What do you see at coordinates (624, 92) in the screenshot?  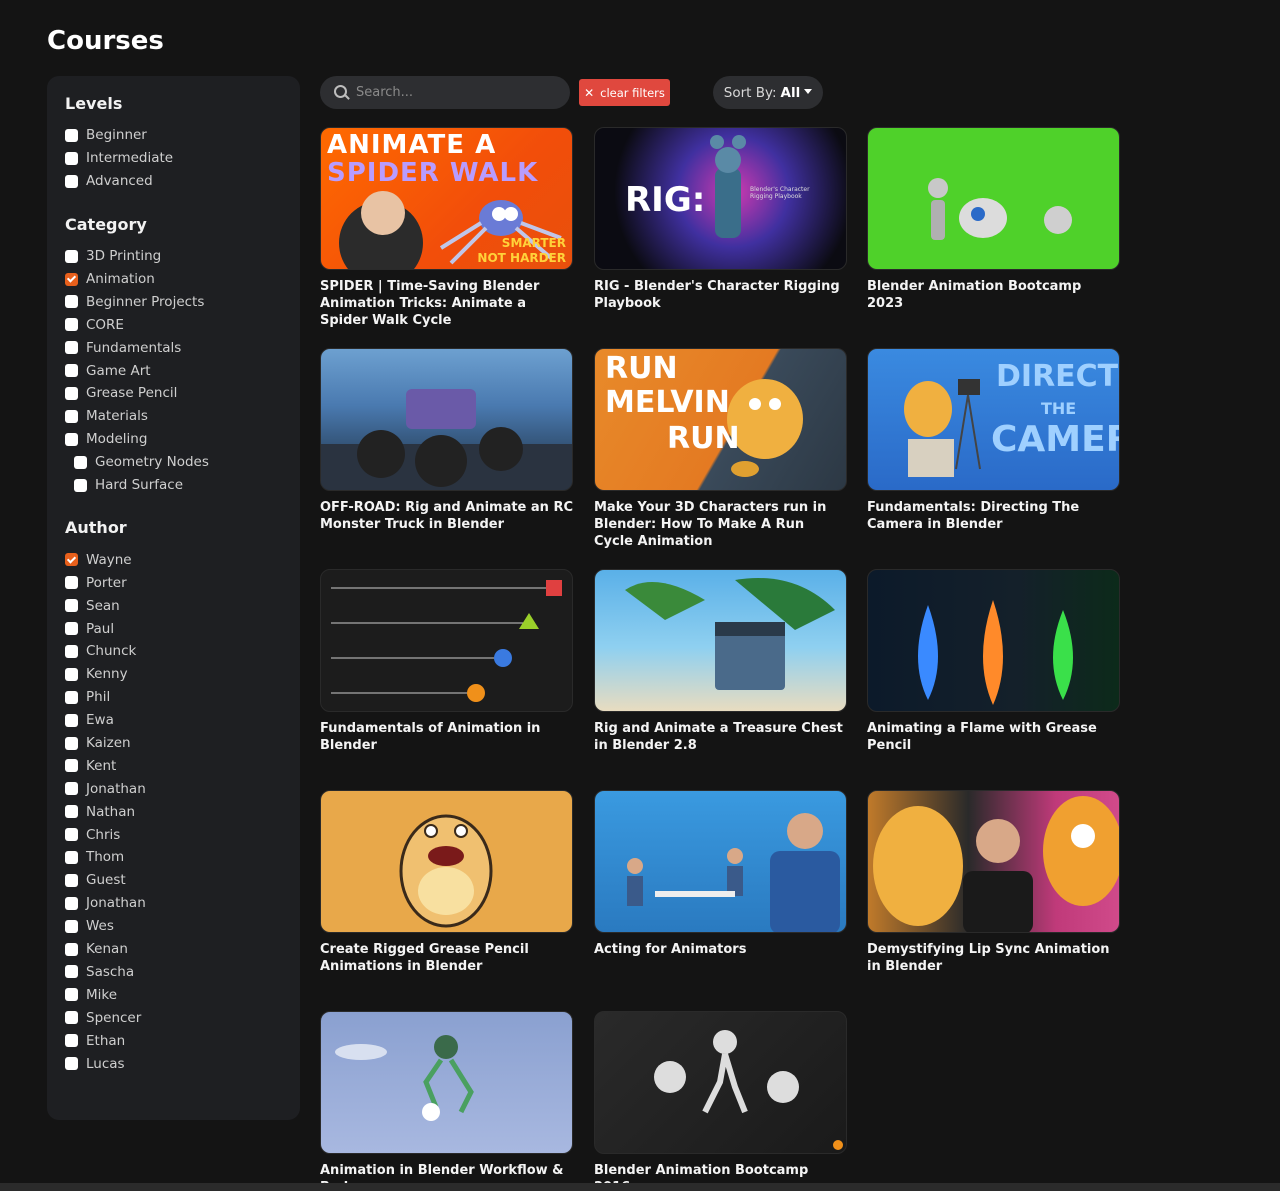 I see `clear-filters-button: ✕ clear filters` at bounding box center [624, 92].